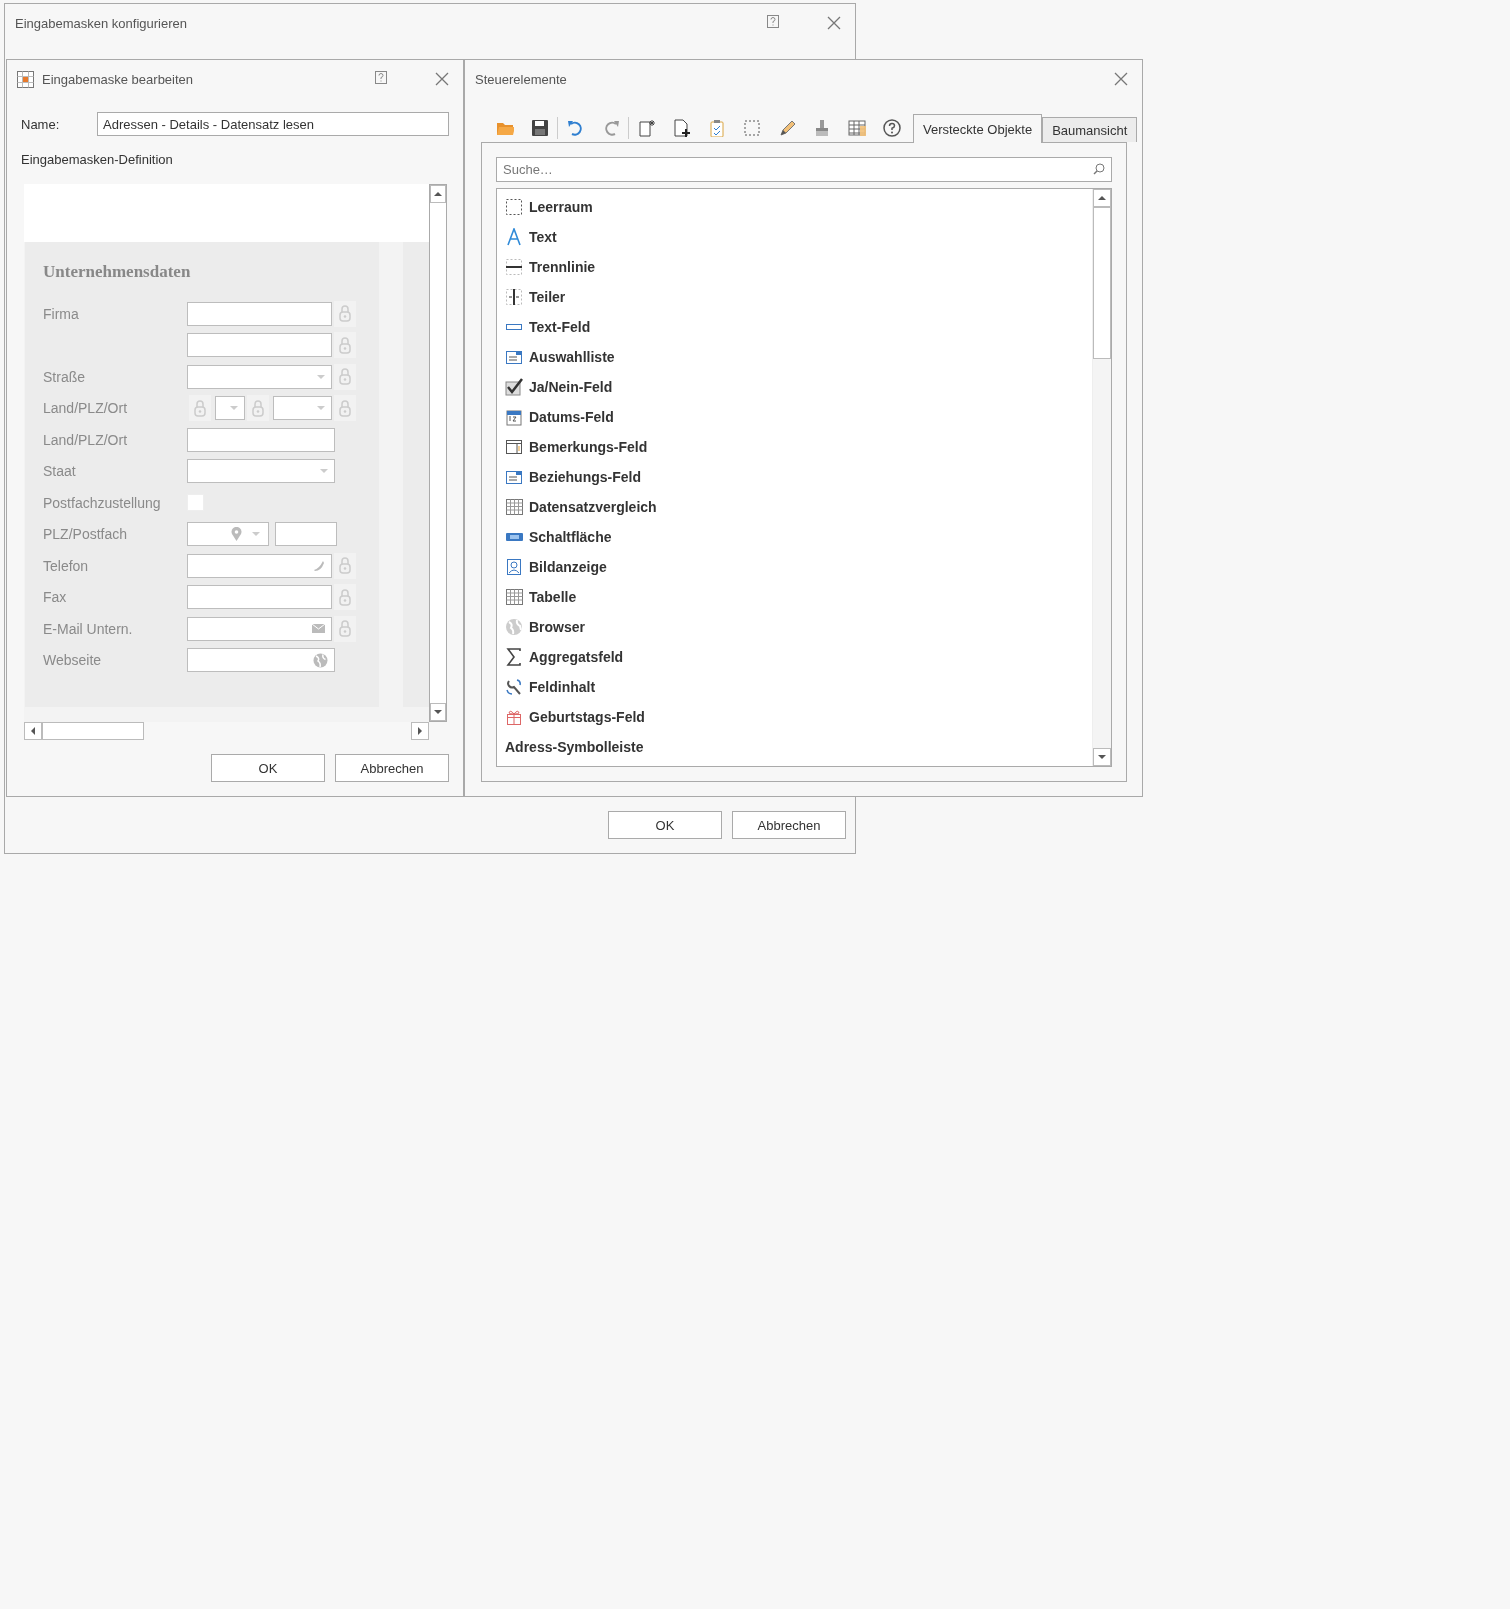 The width and height of the screenshot is (1510, 1609). I want to click on field-label: Staat, so click(60, 471).